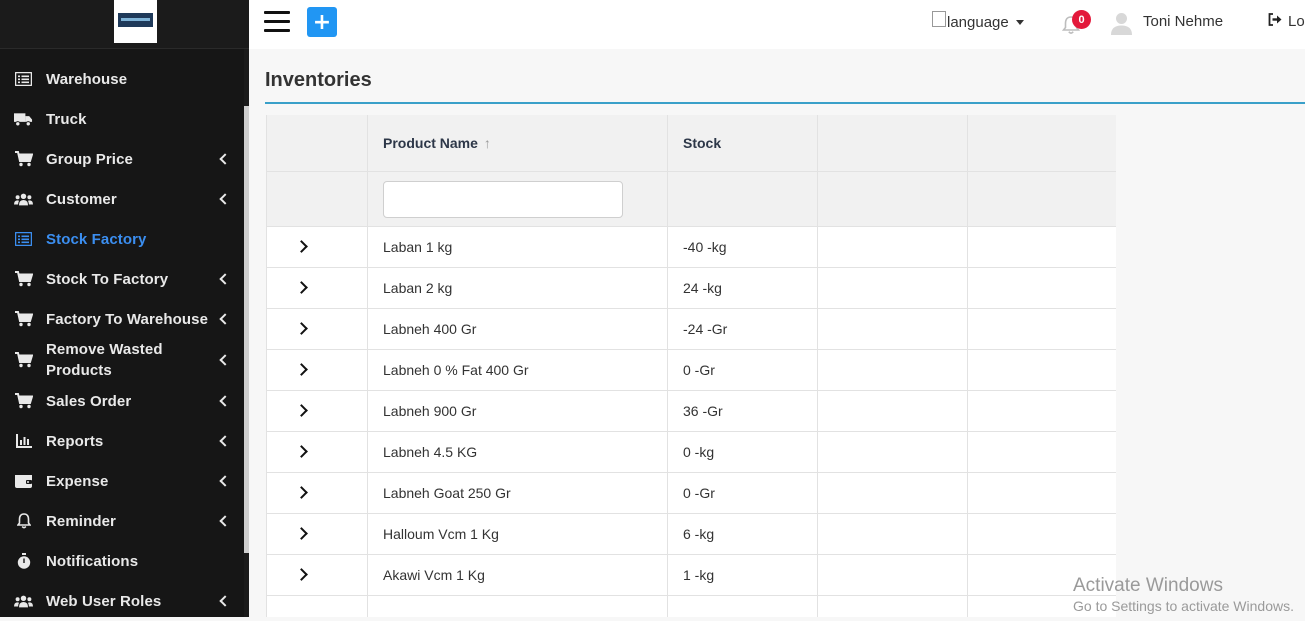 This screenshot has height=621, width=1305. What do you see at coordinates (122, 119) in the screenshot?
I see `sidebar-item-truck: Truck` at bounding box center [122, 119].